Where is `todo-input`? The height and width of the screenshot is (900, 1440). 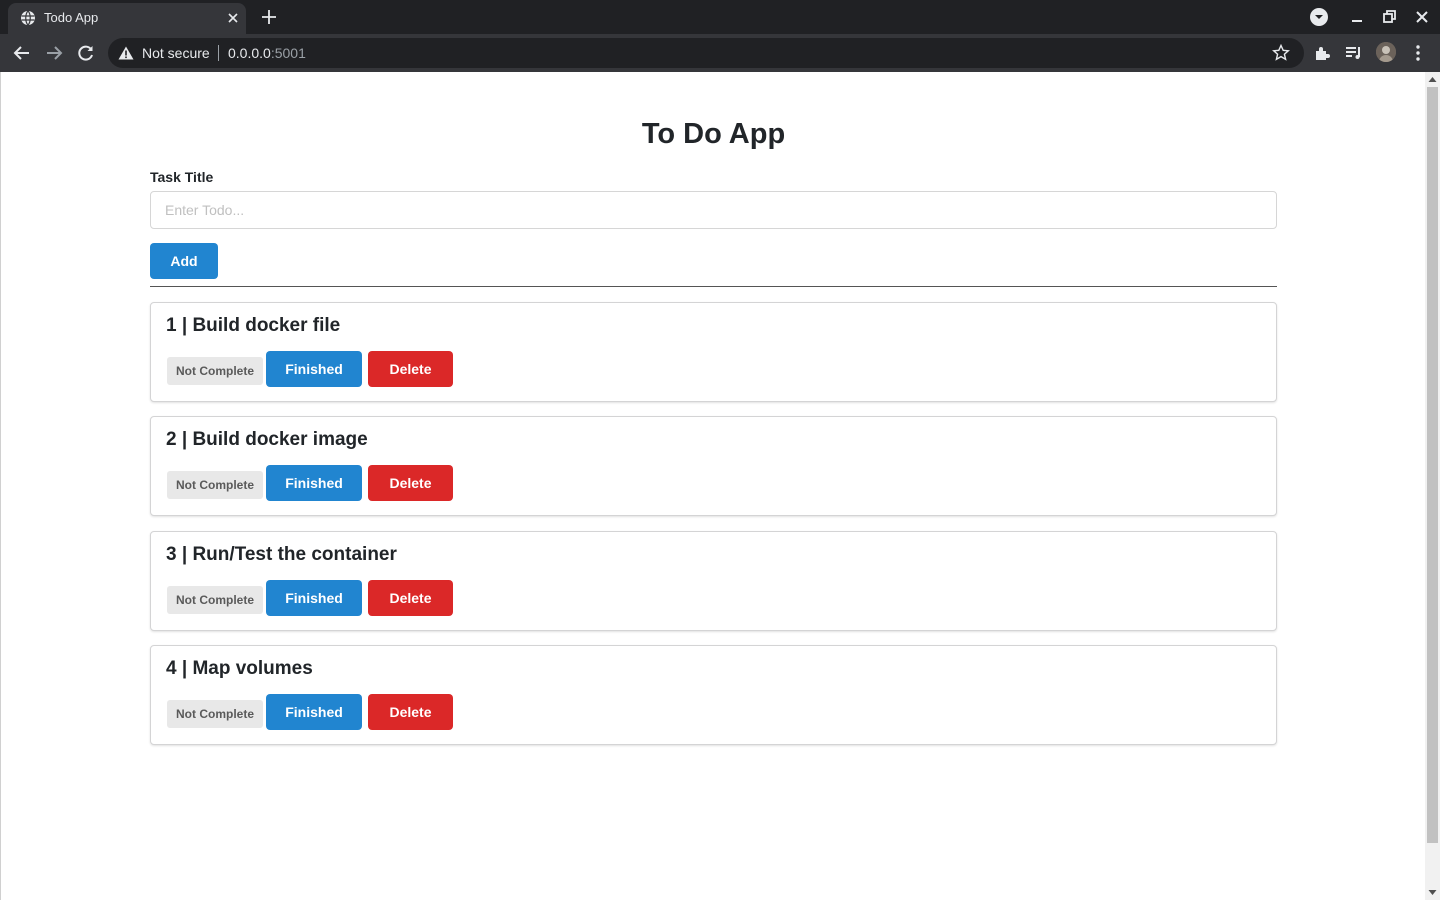
todo-input is located at coordinates (713, 210).